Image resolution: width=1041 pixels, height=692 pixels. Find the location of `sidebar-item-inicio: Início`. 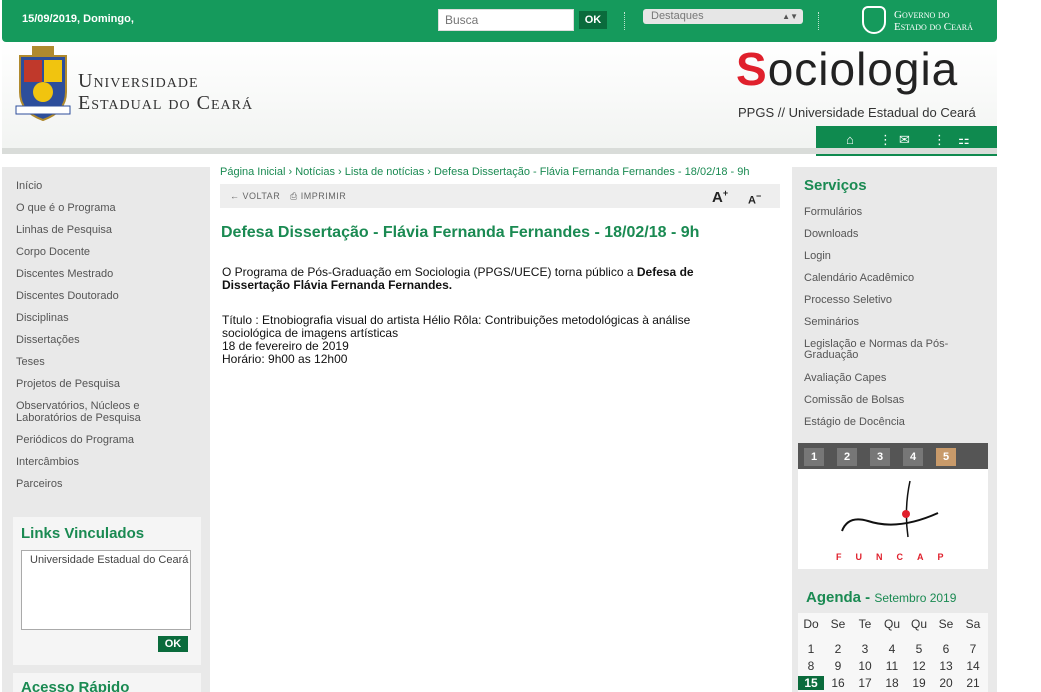

sidebar-item-inicio: Início is located at coordinates (29, 186).